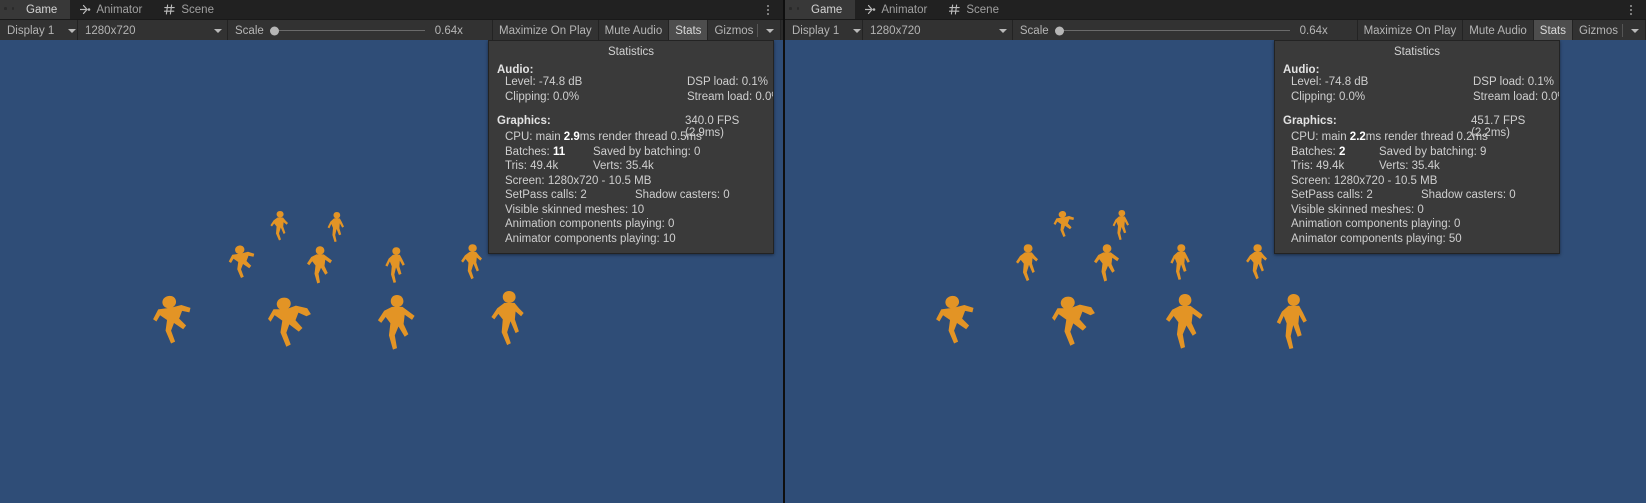  What do you see at coordinates (1376, 238) in the screenshot?
I see `animator-components-playing: Animator components playing: 50` at bounding box center [1376, 238].